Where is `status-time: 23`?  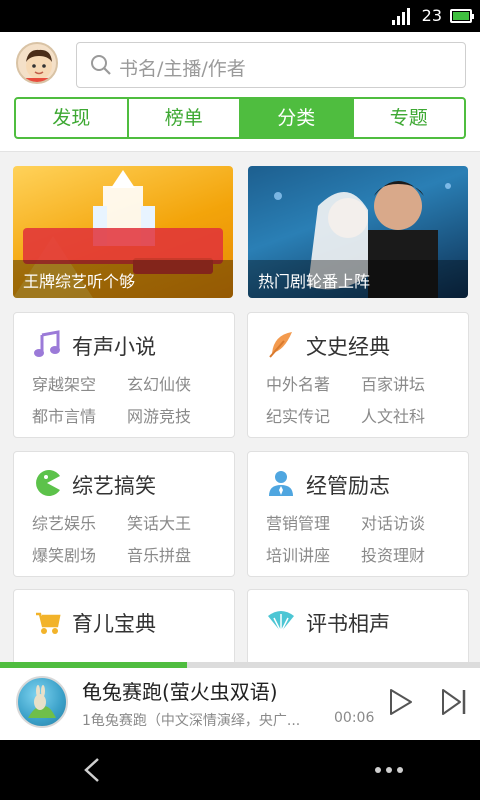
status-time: 23 is located at coordinates (431, 15).